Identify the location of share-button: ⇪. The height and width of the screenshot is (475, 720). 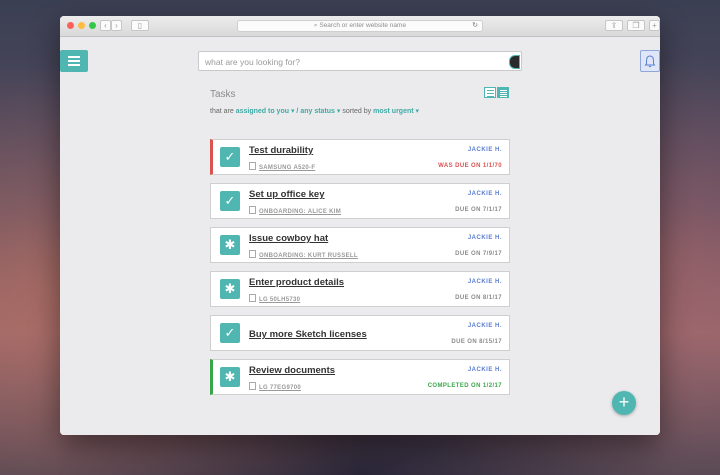
(614, 25).